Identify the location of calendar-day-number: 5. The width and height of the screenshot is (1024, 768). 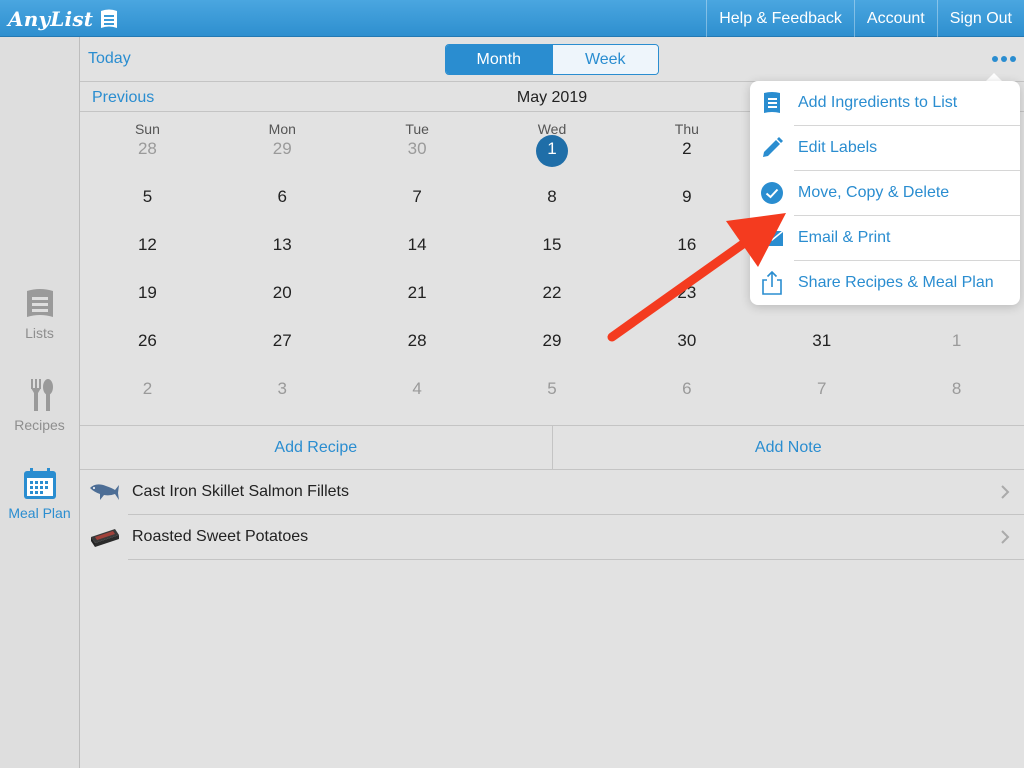
(552, 388).